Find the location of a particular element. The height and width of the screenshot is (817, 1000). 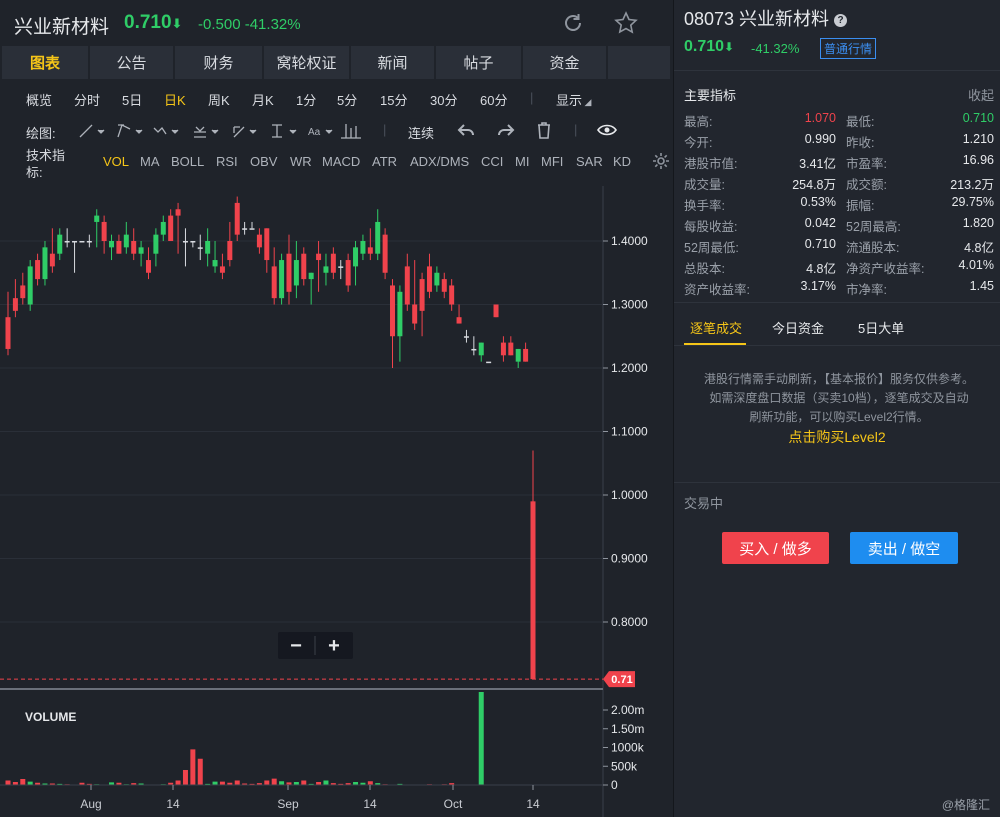

tab-announcements: 公告 is located at coordinates (131, 62).